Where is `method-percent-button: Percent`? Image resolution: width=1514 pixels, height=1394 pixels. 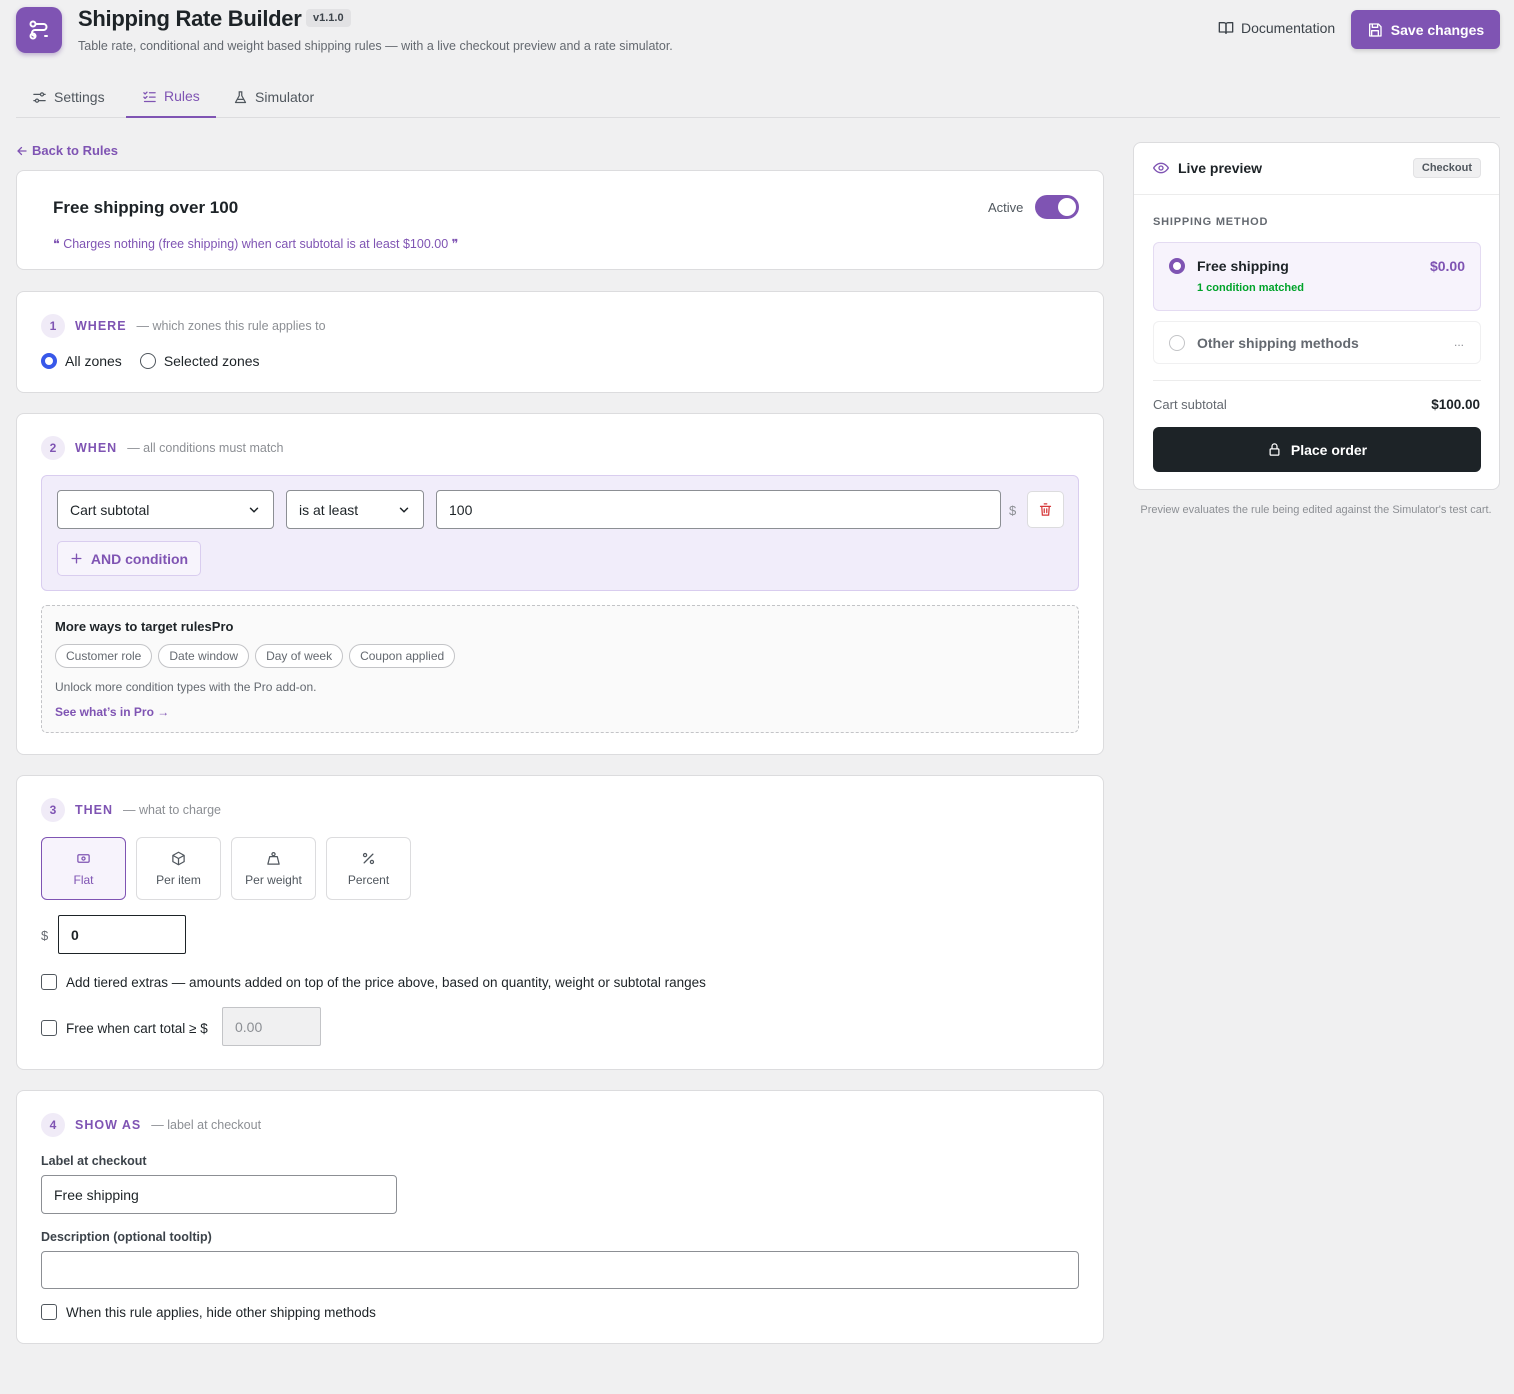 method-percent-button: Percent is located at coordinates (368, 868).